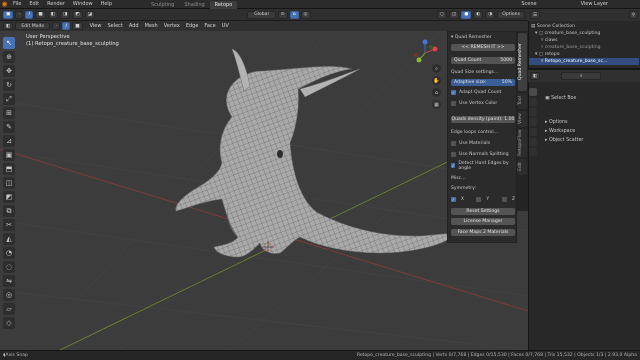 This screenshot has height=360, width=640. What do you see at coordinates (53, 14) in the screenshot?
I see `extend-icon: ◧` at bounding box center [53, 14].